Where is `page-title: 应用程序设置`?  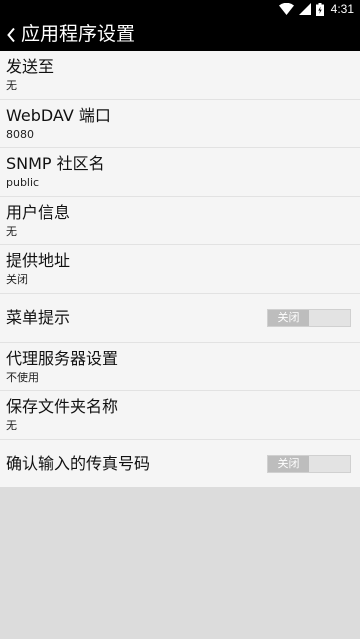 page-title: 应用程序设置 is located at coordinates (78, 34).